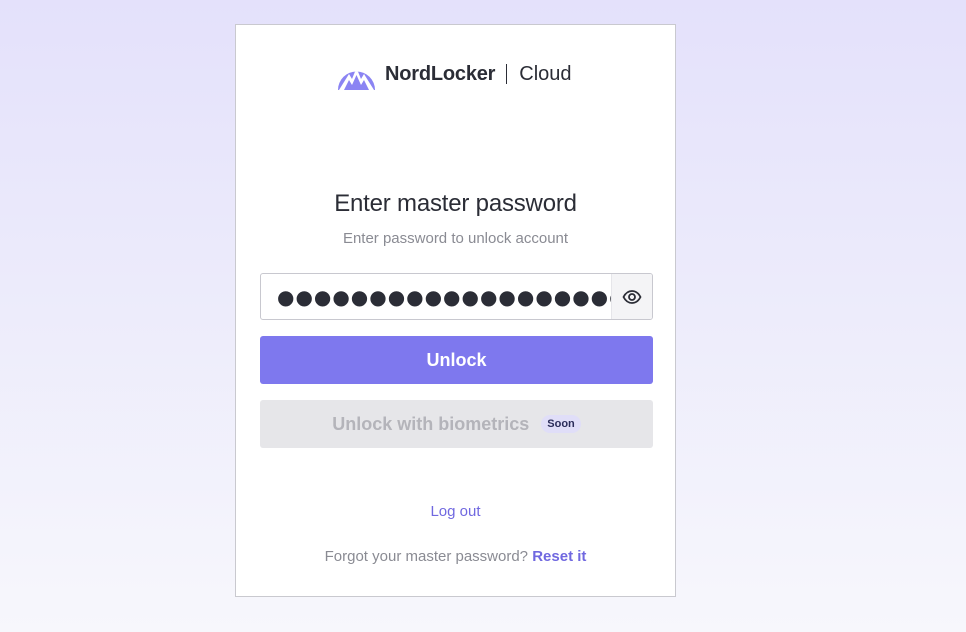 This screenshot has width=966, height=632. I want to click on reset-password-link: Reset it, so click(559, 556).